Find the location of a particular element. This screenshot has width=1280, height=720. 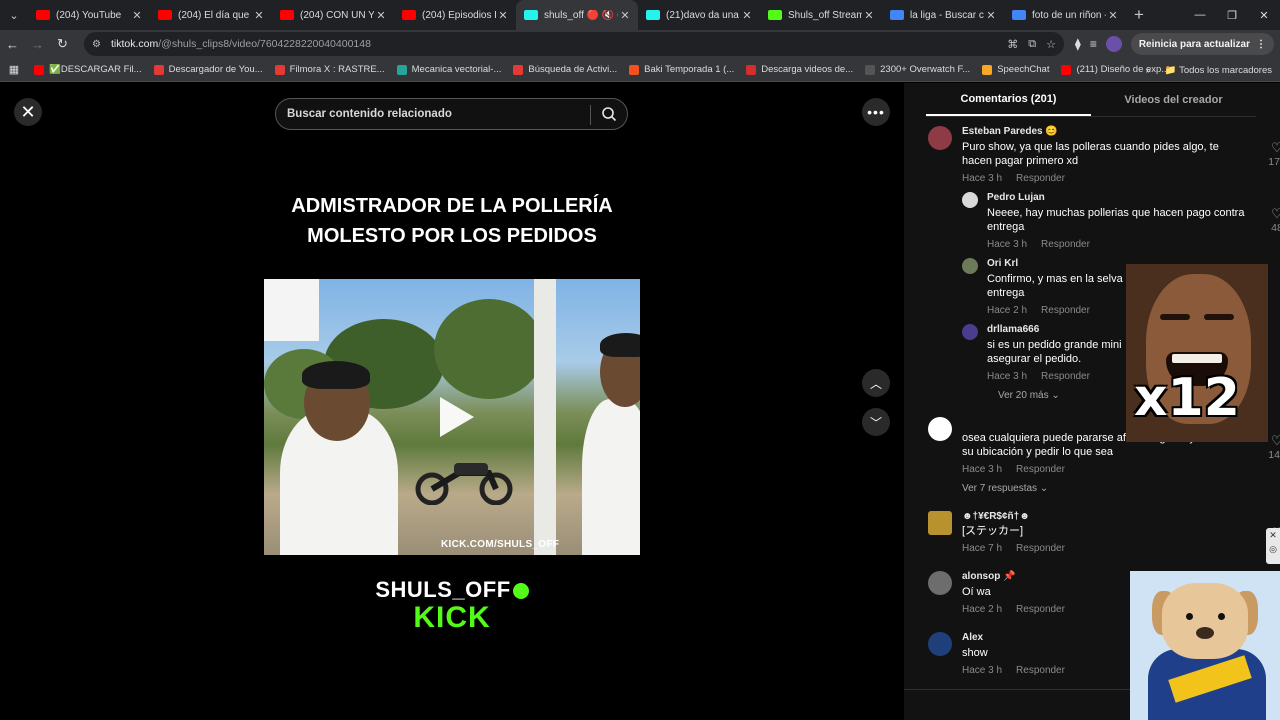

comment-meta: Hace 3 h Responder is located at coordinates (1020, 469).